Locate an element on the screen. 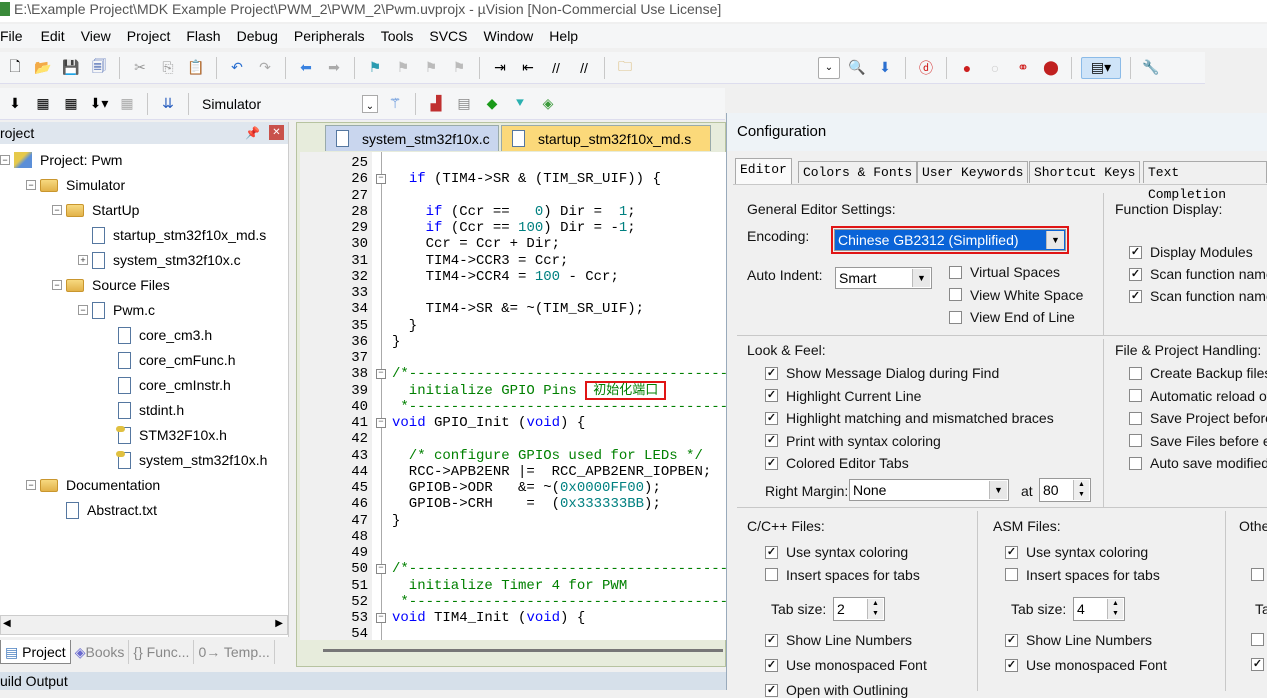 This screenshot has height=698, width=1267. tree-item: − Project: Pwm is located at coordinates (61, 160).